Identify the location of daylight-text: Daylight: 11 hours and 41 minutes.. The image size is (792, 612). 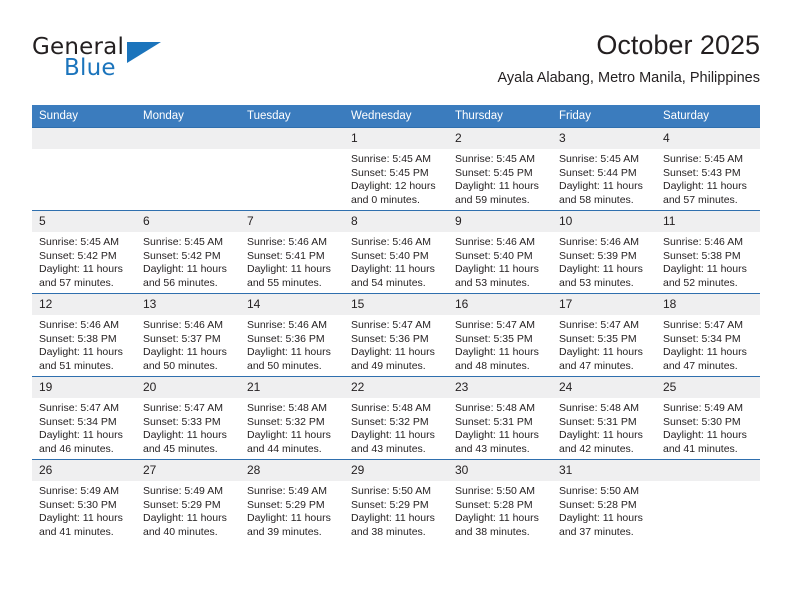
(705, 442).